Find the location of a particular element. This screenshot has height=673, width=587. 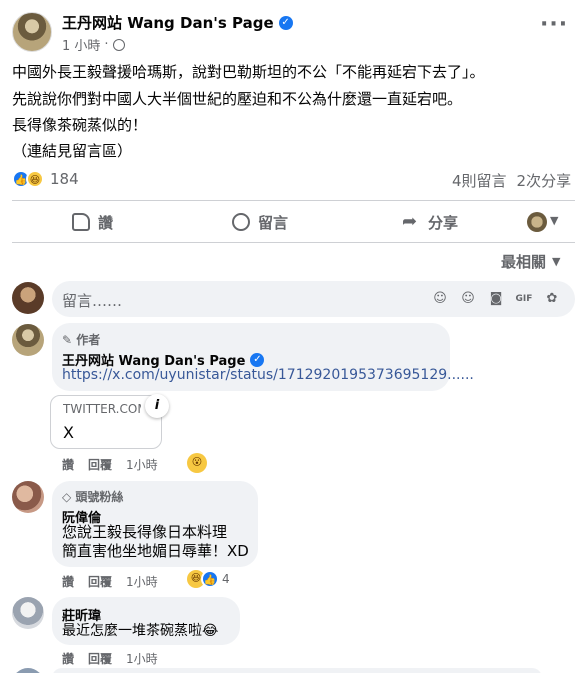

sticker-icon: ✿ is located at coordinates (552, 299).